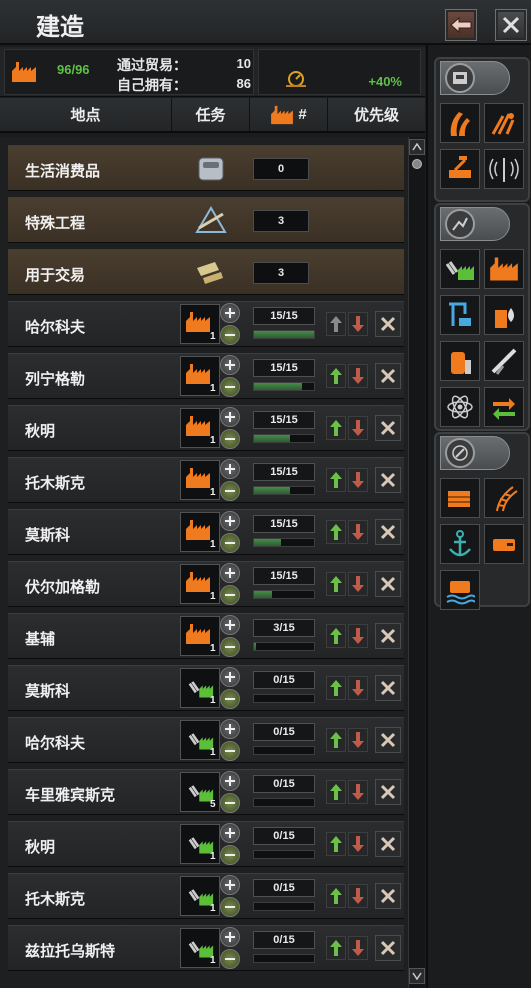 Image resolution: width=531 pixels, height=988 pixels. I want to click on column-task: 任务, so click(211, 114).